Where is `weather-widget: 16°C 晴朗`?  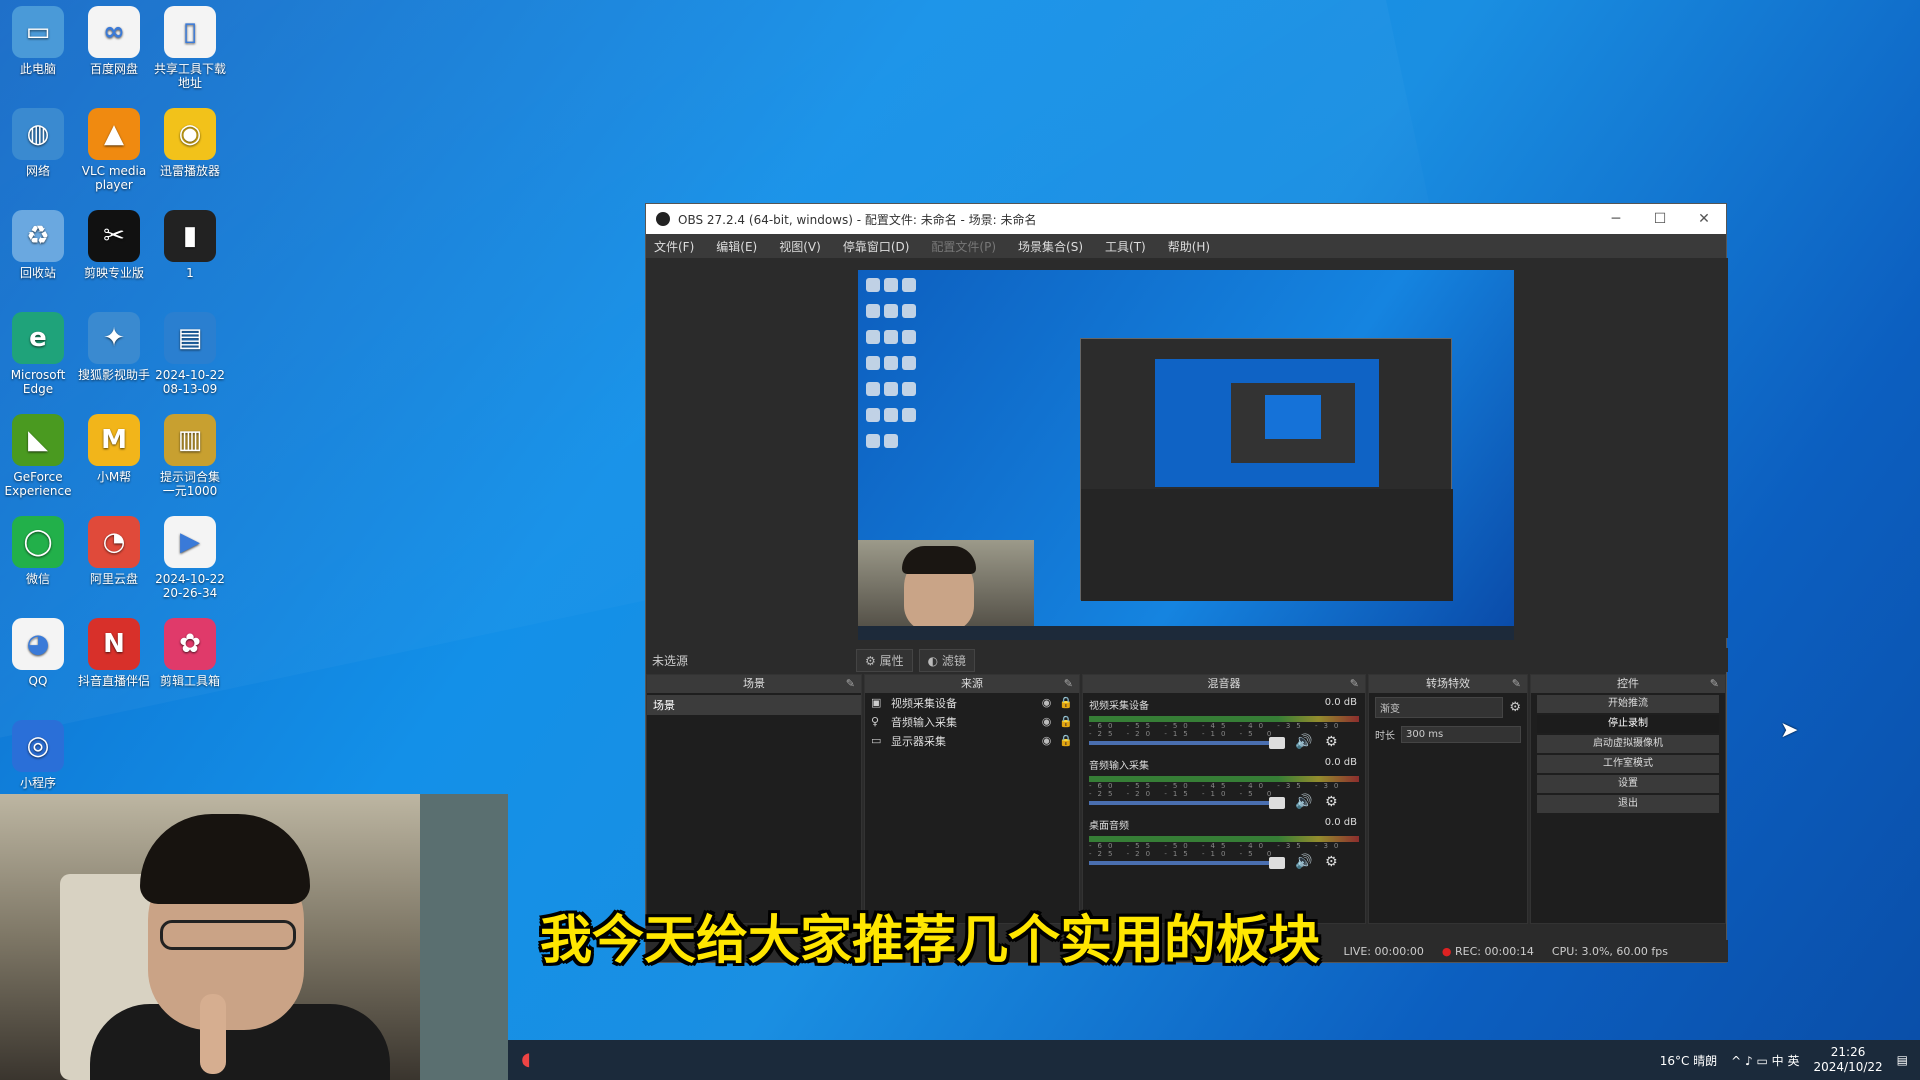 weather-widget: 16°C 晴朗 is located at coordinates (1688, 1060).